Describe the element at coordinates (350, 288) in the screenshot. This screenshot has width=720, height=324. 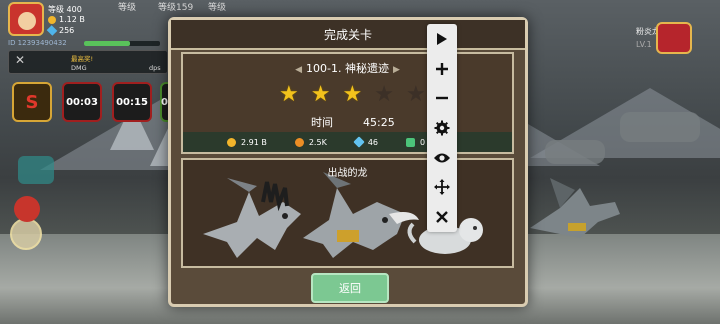
I see `return-button: 返回` at that location.